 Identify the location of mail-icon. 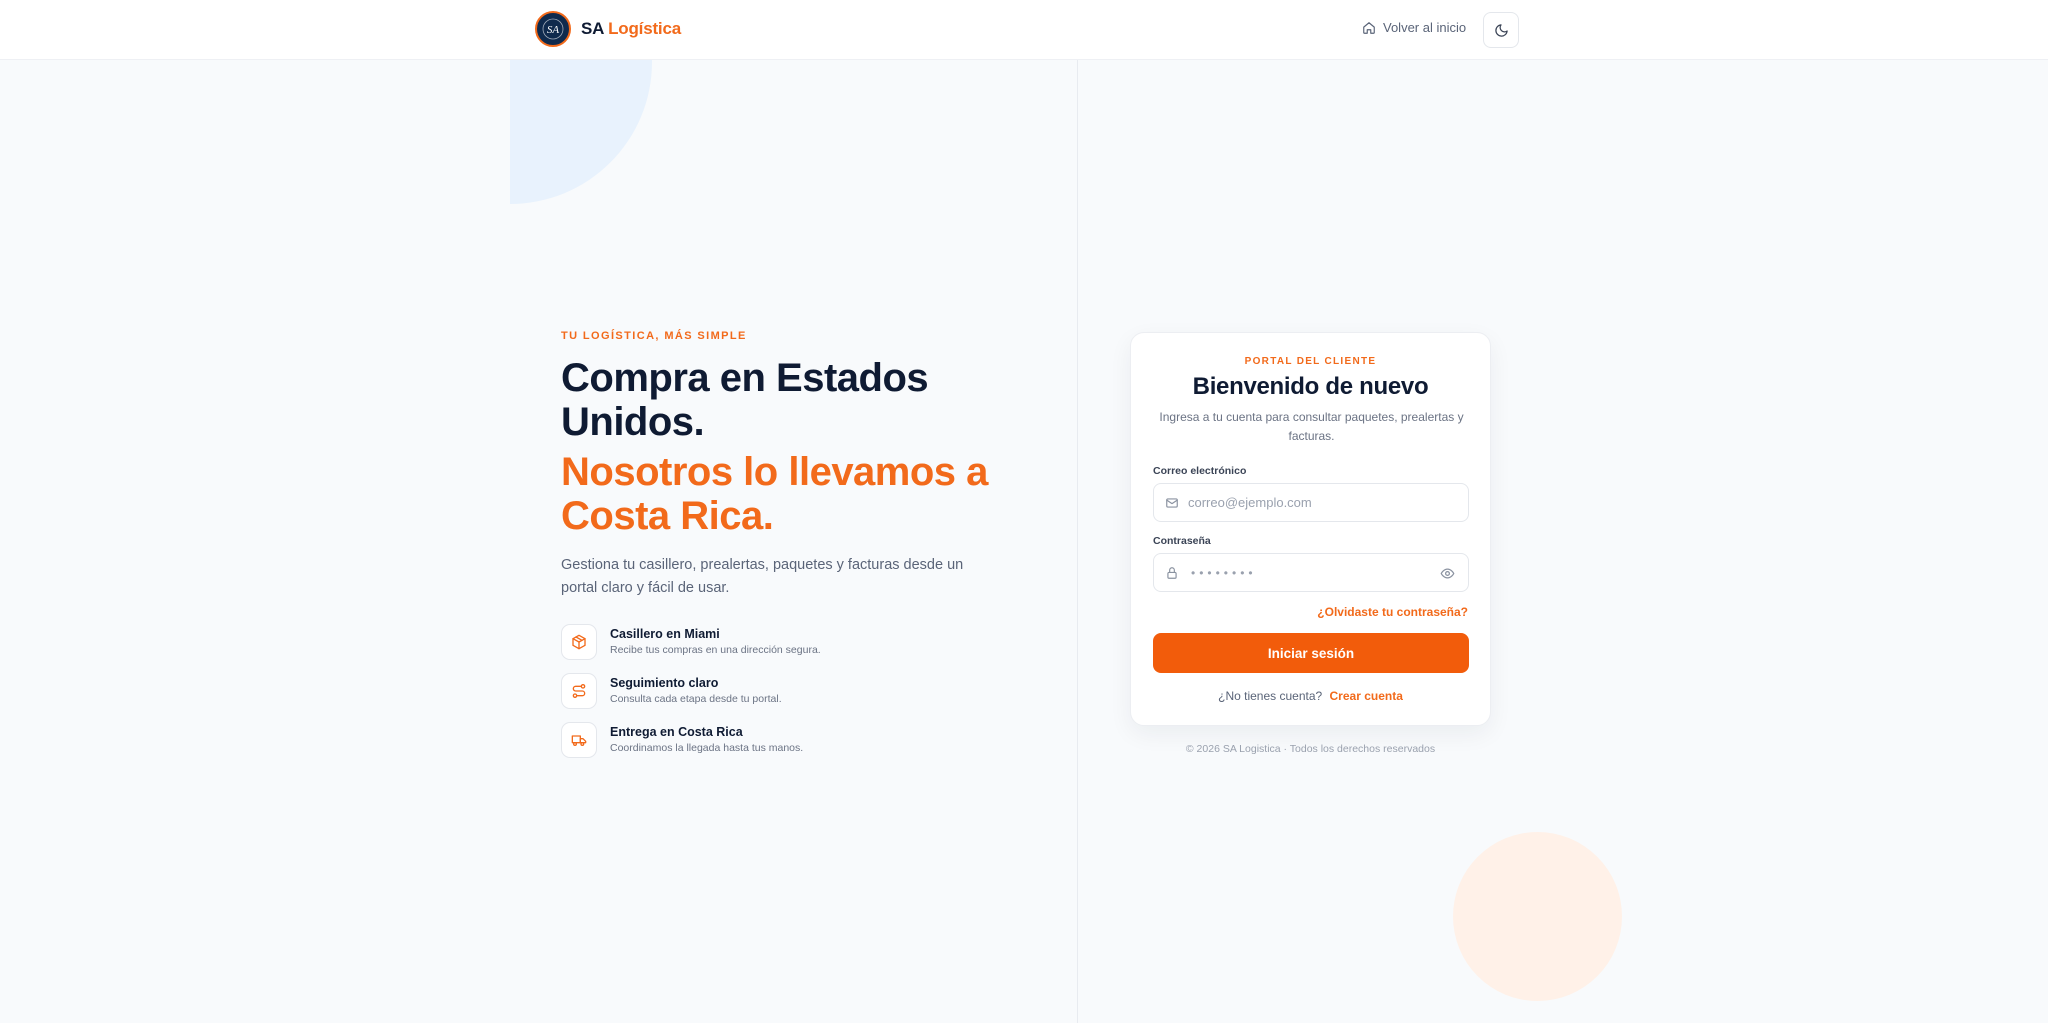
(1172, 502).